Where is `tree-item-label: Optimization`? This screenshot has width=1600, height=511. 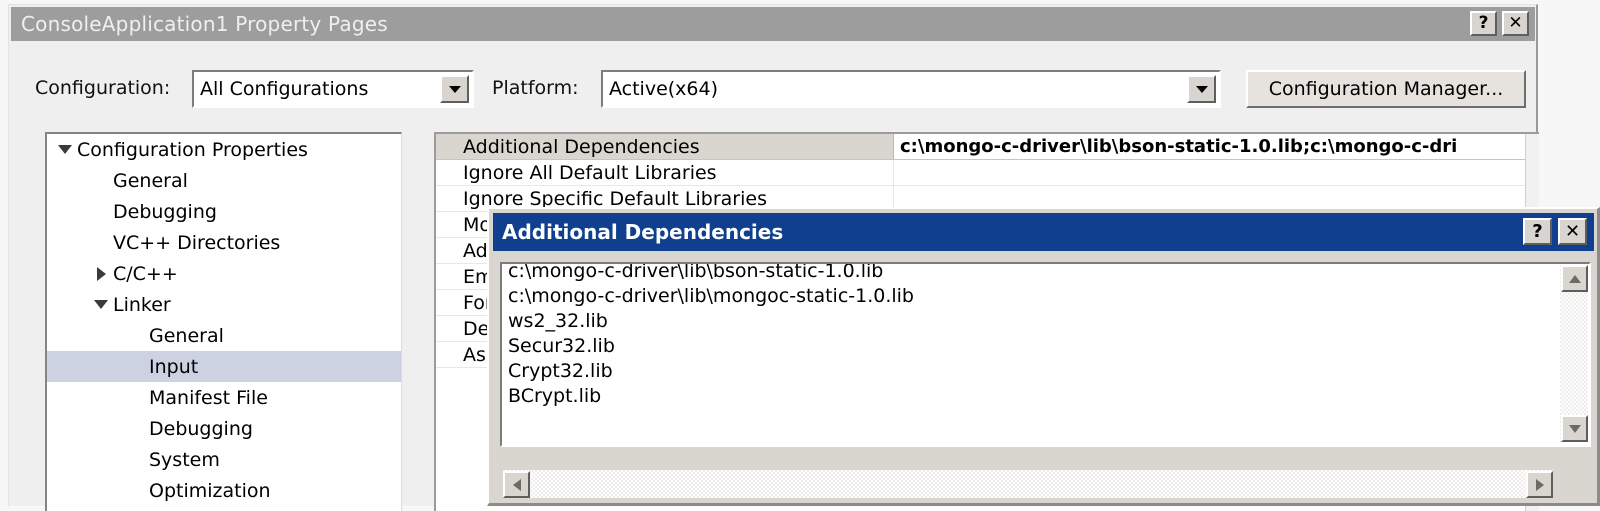 tree-item-label: Optimization is located at coordinates (210, 490).